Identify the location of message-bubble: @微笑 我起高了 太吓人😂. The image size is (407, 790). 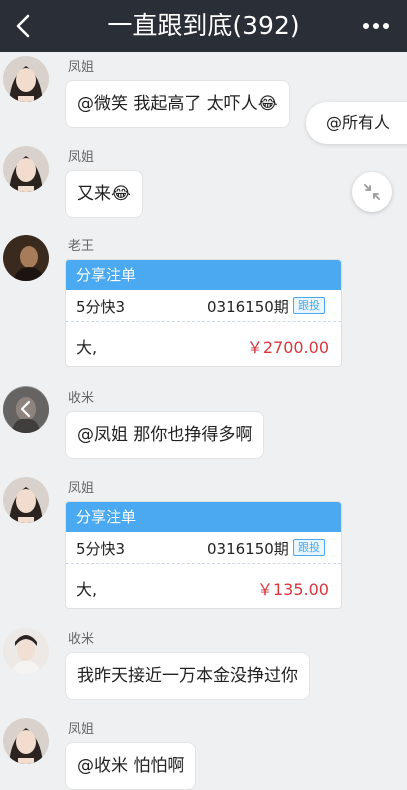
(177, 104).